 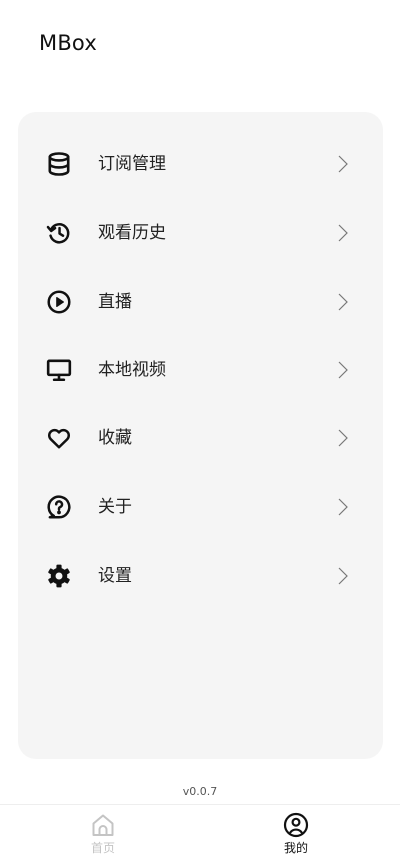 What do you see at coordinates (103, 825) in the screenshot?
I see `home-icon` at bounding box center [103, 825].